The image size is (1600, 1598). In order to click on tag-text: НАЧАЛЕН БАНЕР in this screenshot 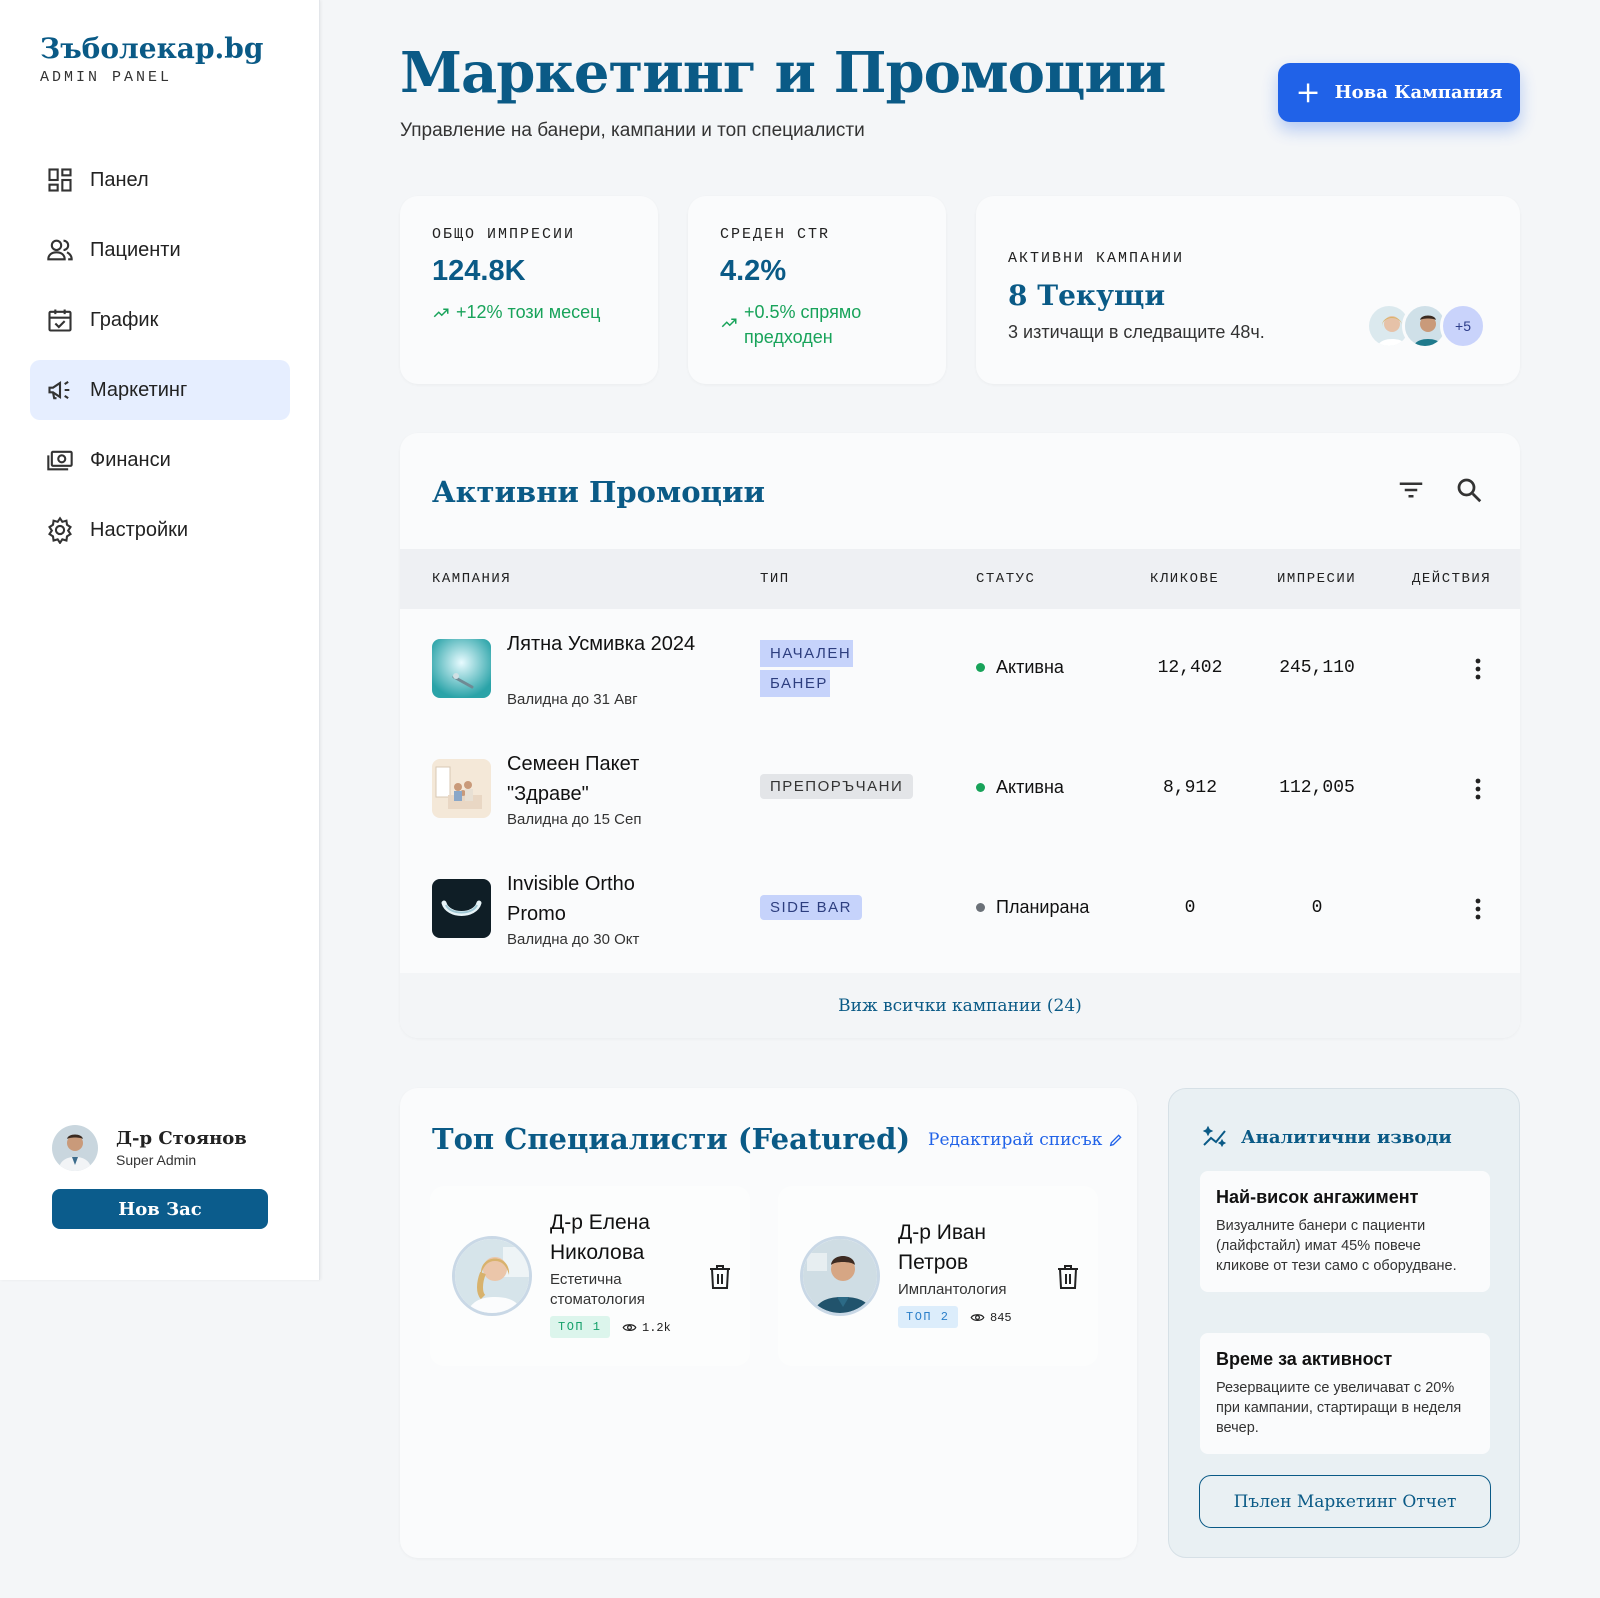, I will do `click(807, 668)`.